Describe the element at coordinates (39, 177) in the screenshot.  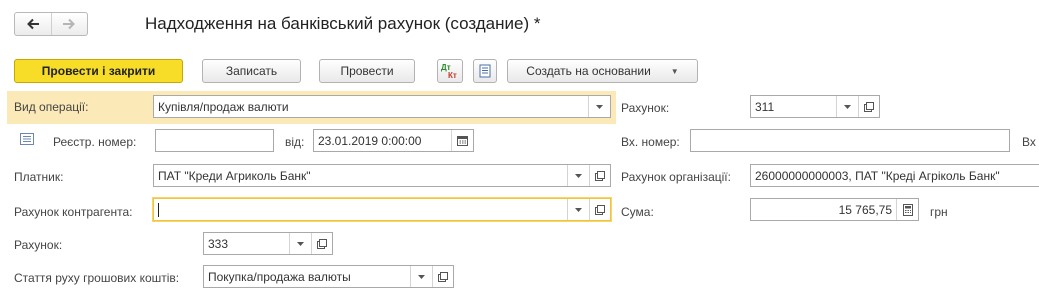
I see `payer-label: Платник:` at that location.